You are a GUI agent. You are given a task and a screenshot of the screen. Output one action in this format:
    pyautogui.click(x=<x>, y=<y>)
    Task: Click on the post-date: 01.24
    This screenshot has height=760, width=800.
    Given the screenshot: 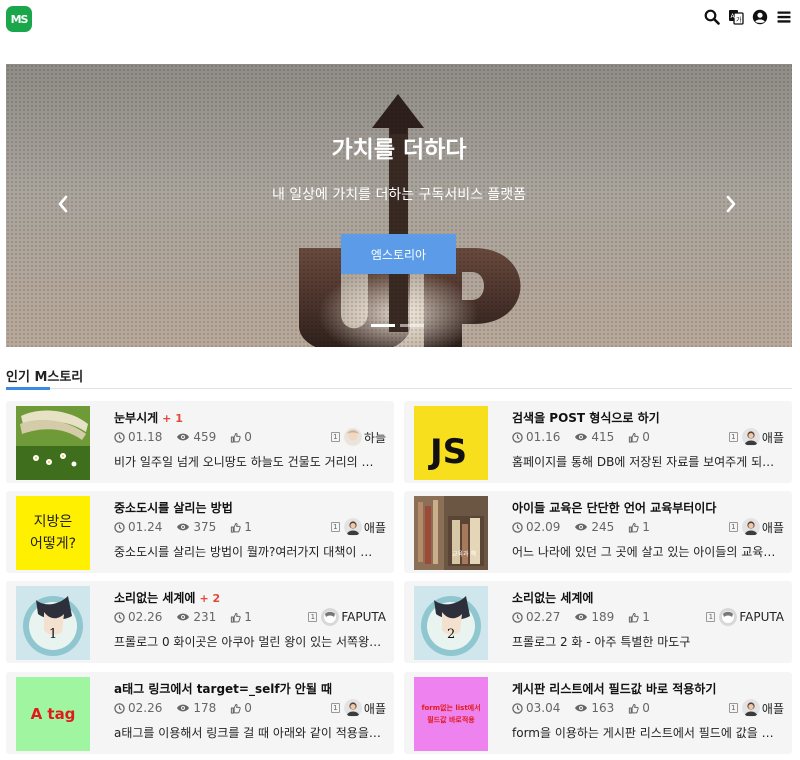 What is the action you would take?
    pyautogui.click(x=138, y=527)
    